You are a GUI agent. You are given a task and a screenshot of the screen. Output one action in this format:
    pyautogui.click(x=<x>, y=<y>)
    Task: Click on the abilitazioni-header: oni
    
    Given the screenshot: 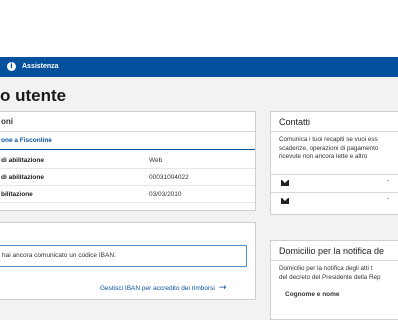 What is the action you would take?
    pyautogui.click(x=127, y=122)
    